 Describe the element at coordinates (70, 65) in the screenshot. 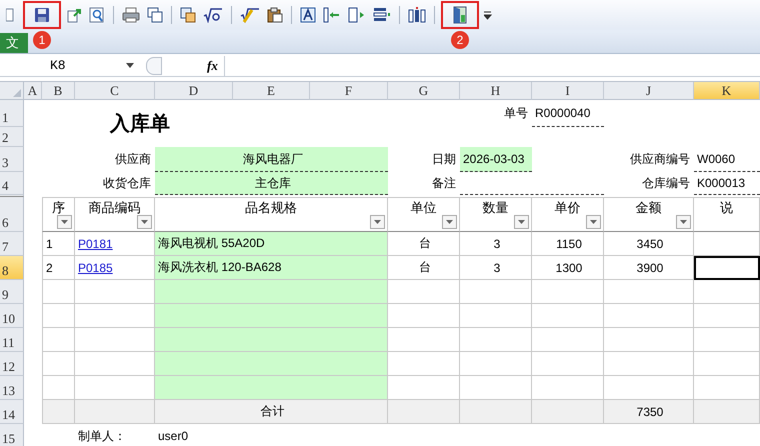

I see `name-box: K8` at that location.